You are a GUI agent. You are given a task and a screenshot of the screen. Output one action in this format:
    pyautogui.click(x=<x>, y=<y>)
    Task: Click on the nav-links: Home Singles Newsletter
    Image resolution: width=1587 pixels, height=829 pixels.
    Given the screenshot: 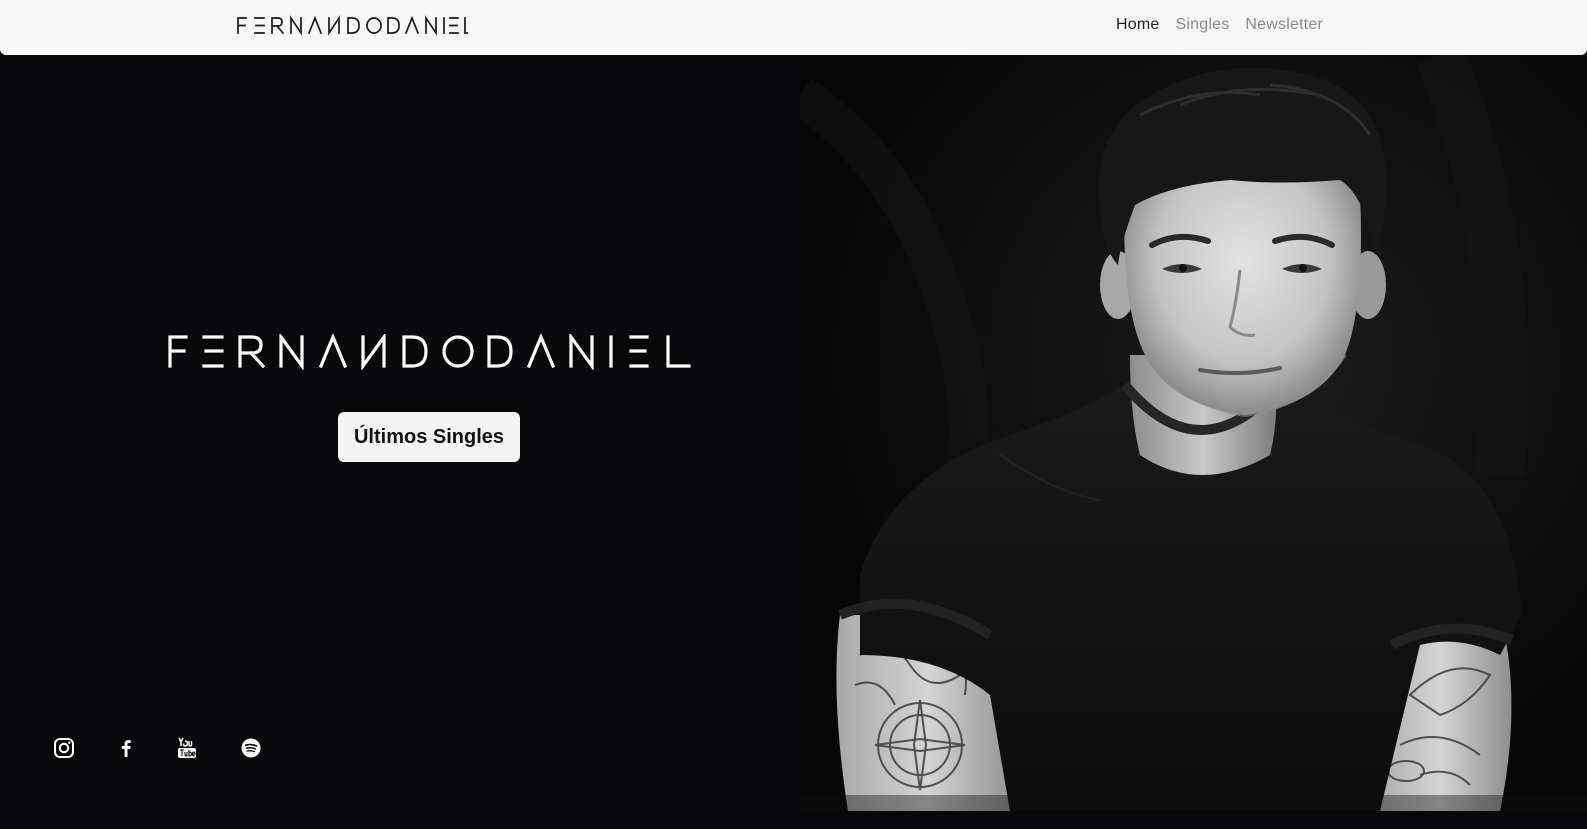 What is the action you would take?
    pyautogui.click(x=1219, y=25)
    